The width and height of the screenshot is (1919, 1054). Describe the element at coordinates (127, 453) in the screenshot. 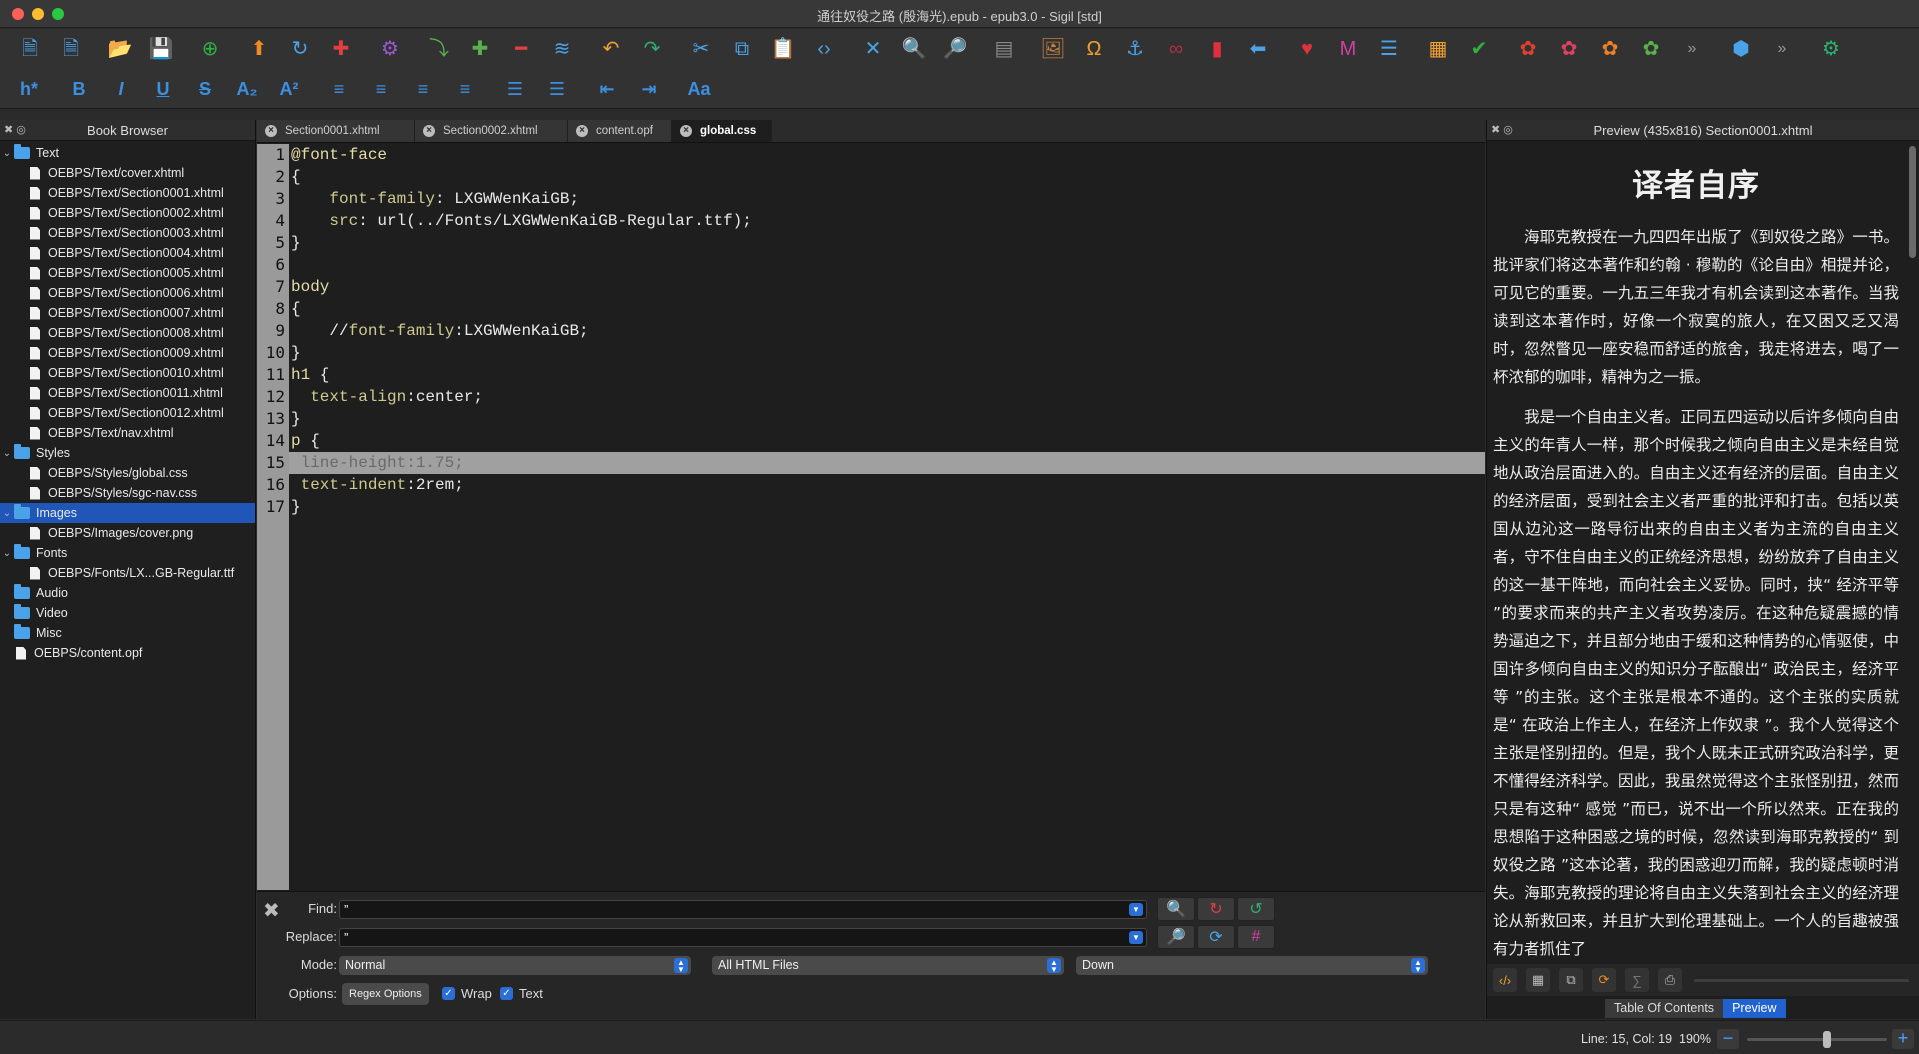

I see `tree-folder: ⌄ Styles` at that location.